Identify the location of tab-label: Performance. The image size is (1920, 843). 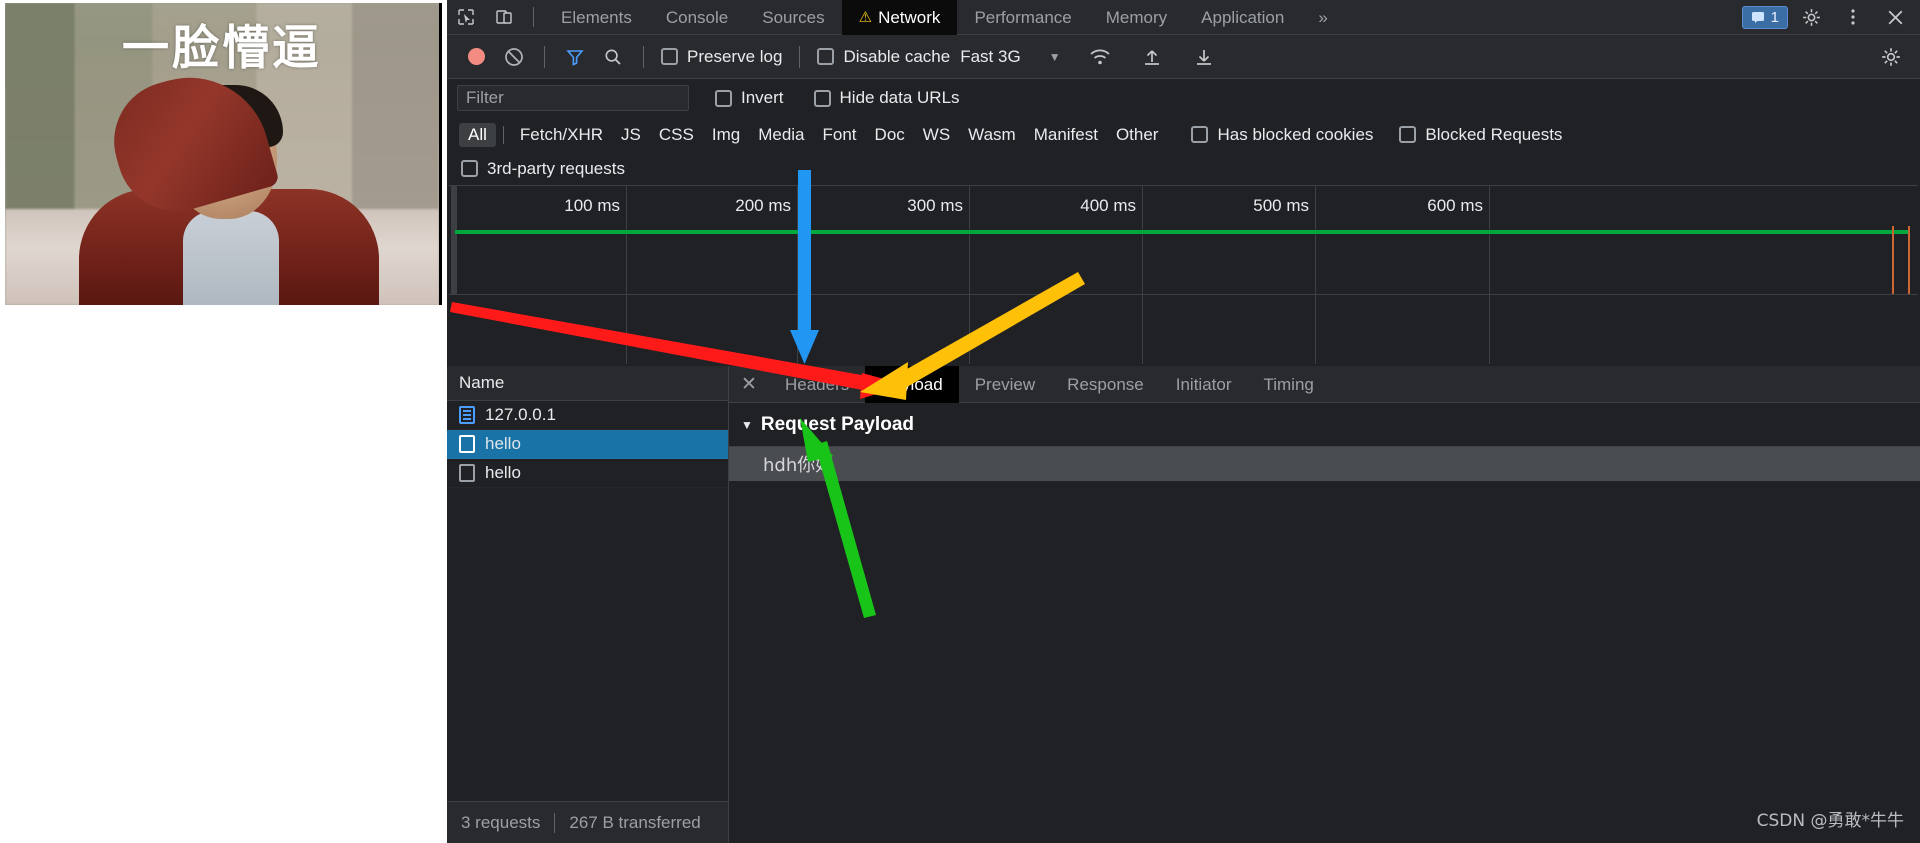
(1023, 17).